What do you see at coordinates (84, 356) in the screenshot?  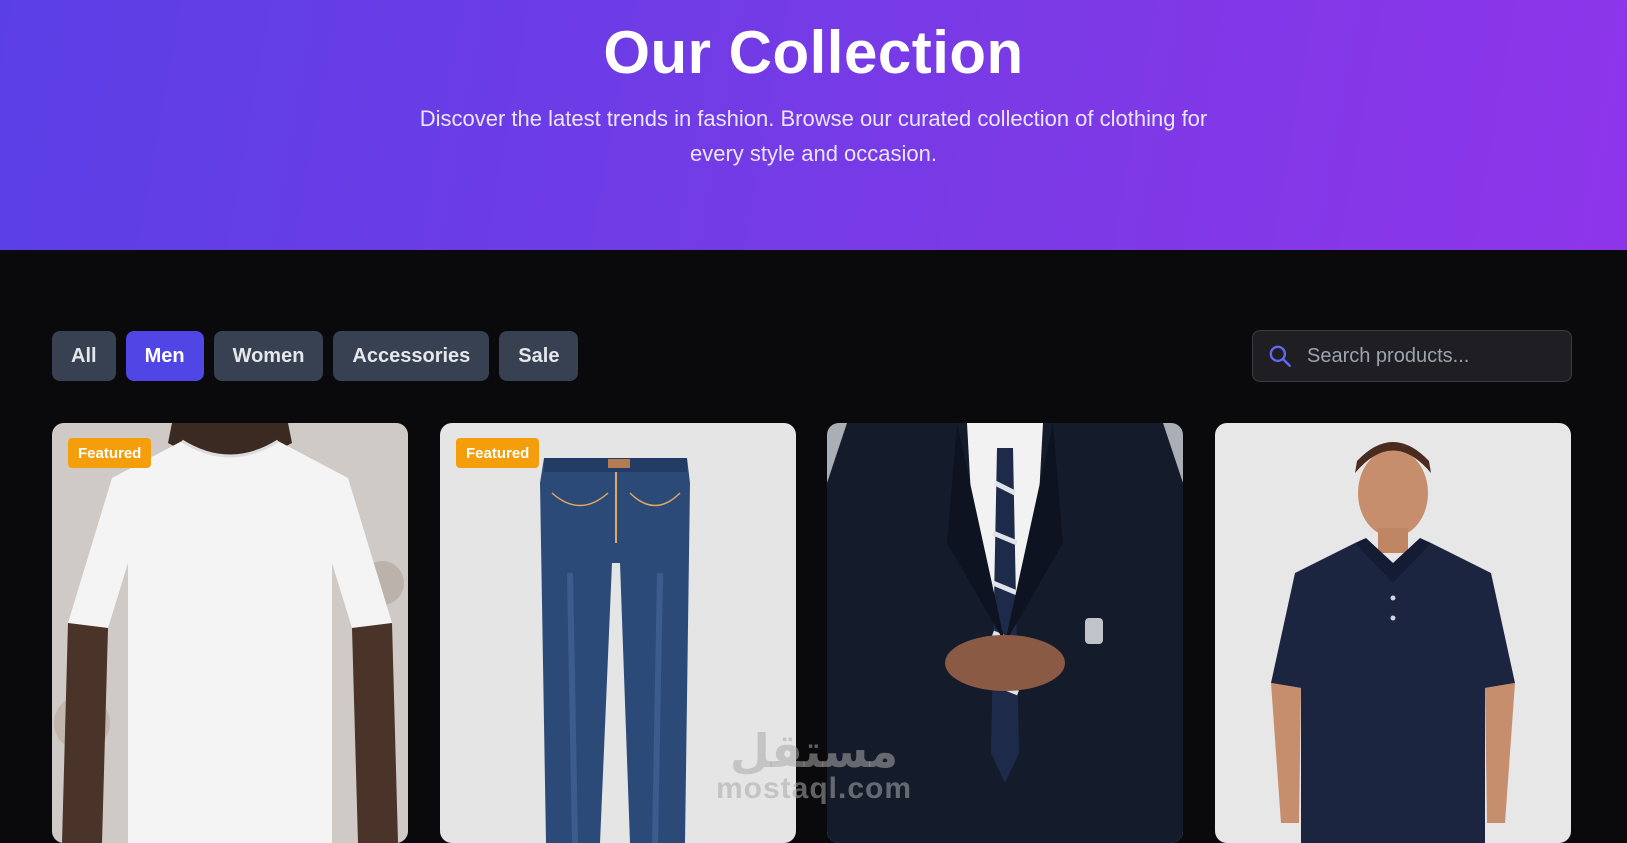 I see `filter-all-button: All` at bounding box center [84, 356].